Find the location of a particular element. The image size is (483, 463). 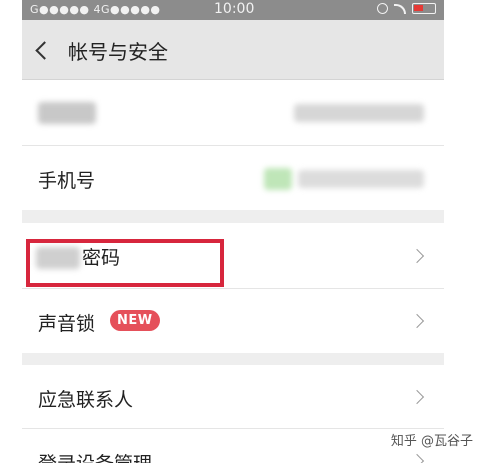

highlight-box is located at coordinates (125, 263).